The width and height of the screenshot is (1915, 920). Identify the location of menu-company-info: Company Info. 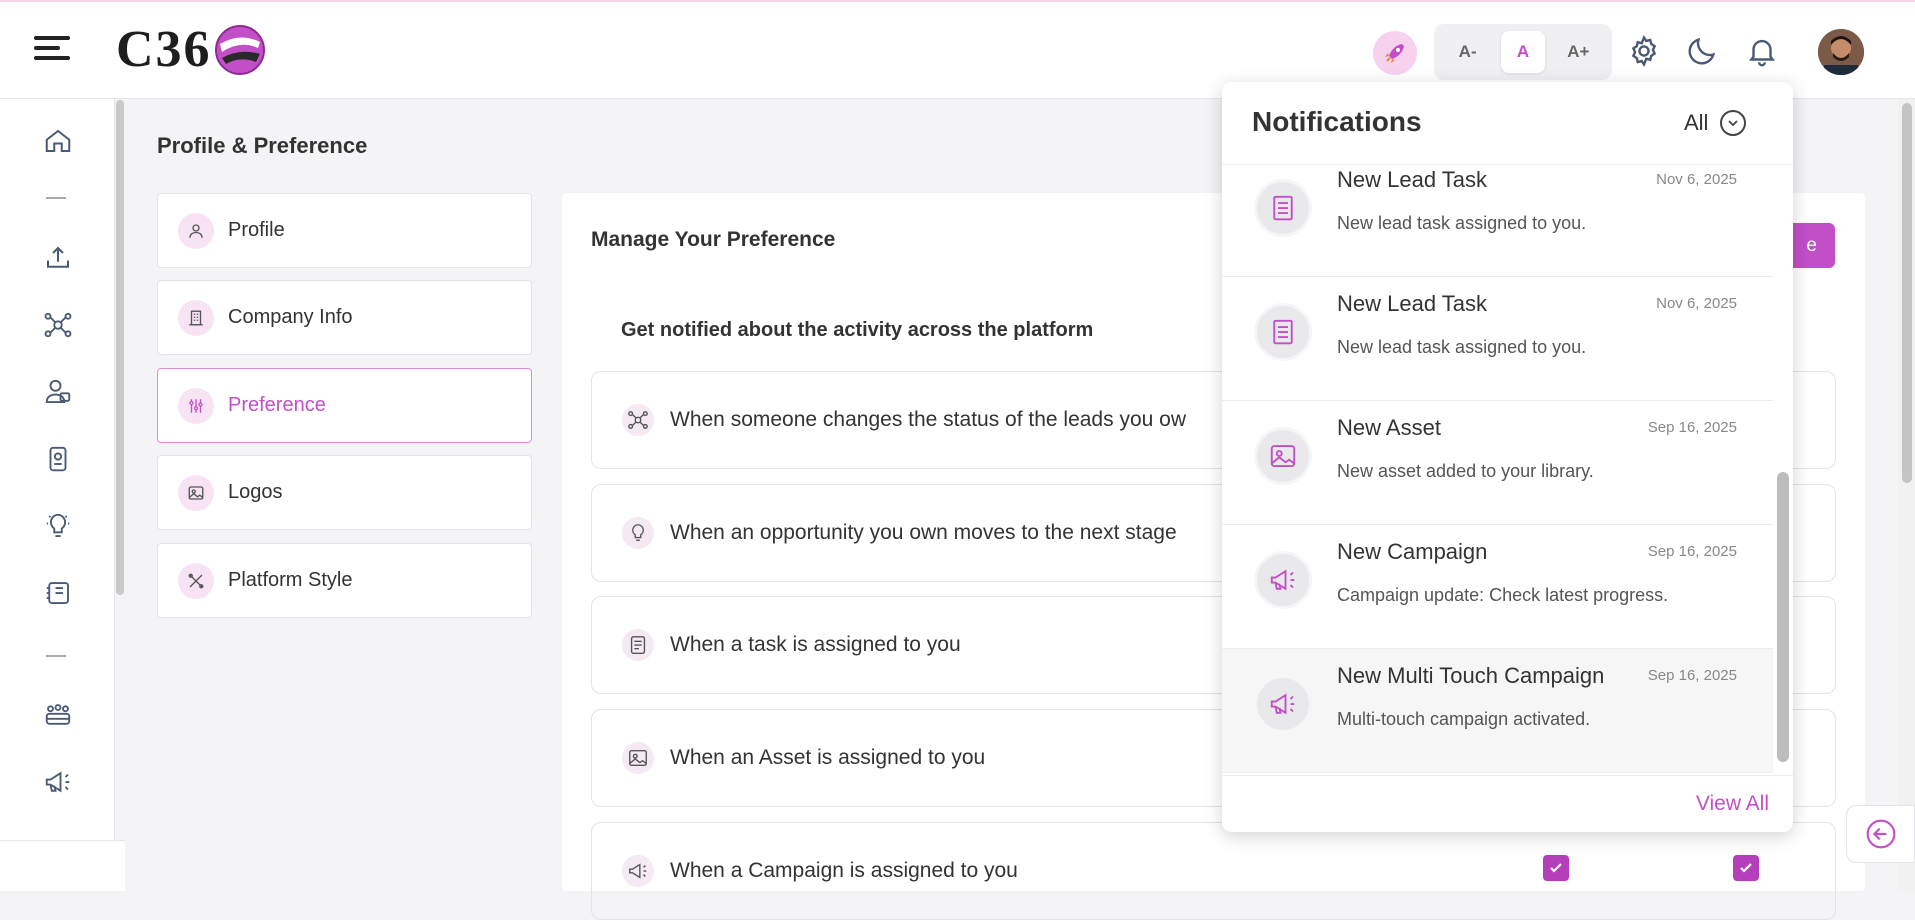
(344, 317).